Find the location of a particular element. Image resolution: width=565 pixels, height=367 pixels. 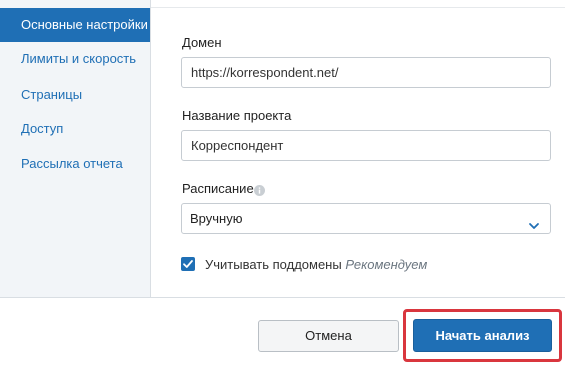

schedule-selected-value: Вручную is located at coordinates (216, 218).